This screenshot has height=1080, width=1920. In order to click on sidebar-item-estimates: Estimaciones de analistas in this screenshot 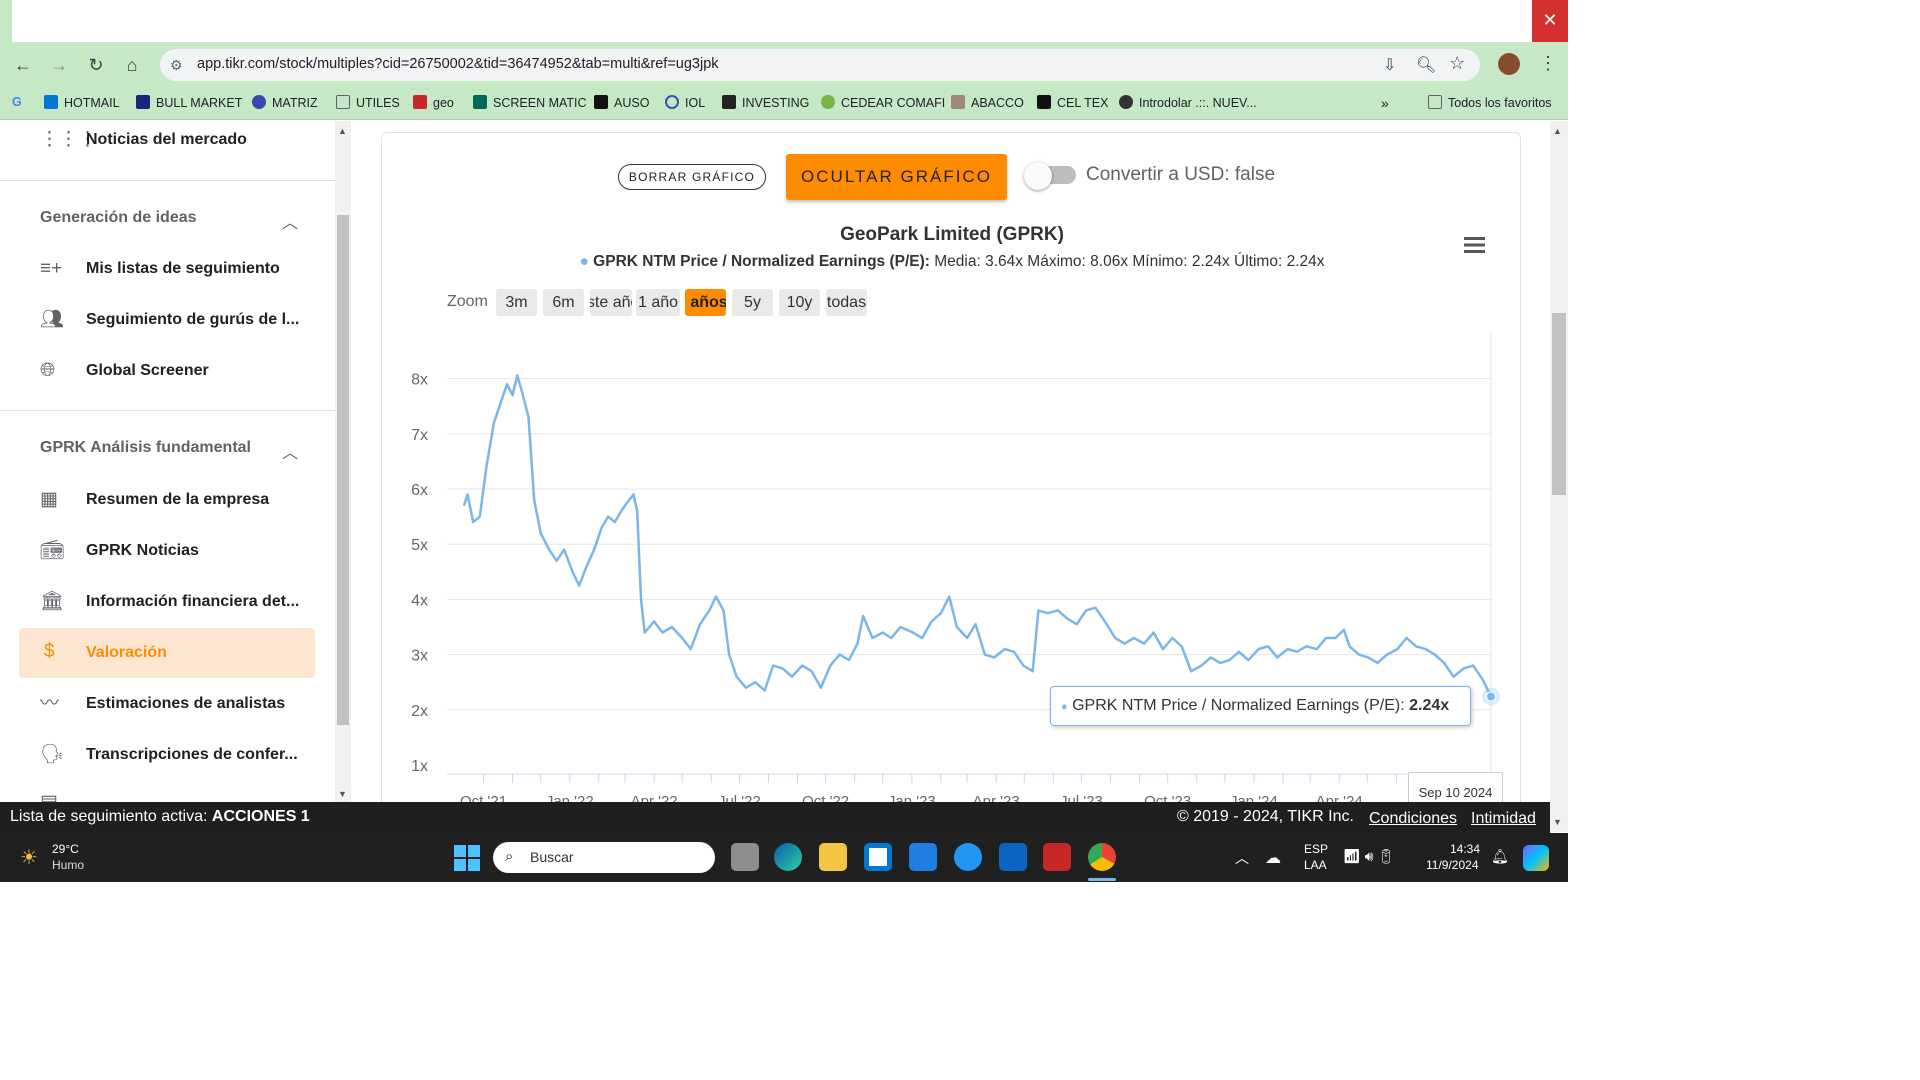, I will do `click(185, 704)`.